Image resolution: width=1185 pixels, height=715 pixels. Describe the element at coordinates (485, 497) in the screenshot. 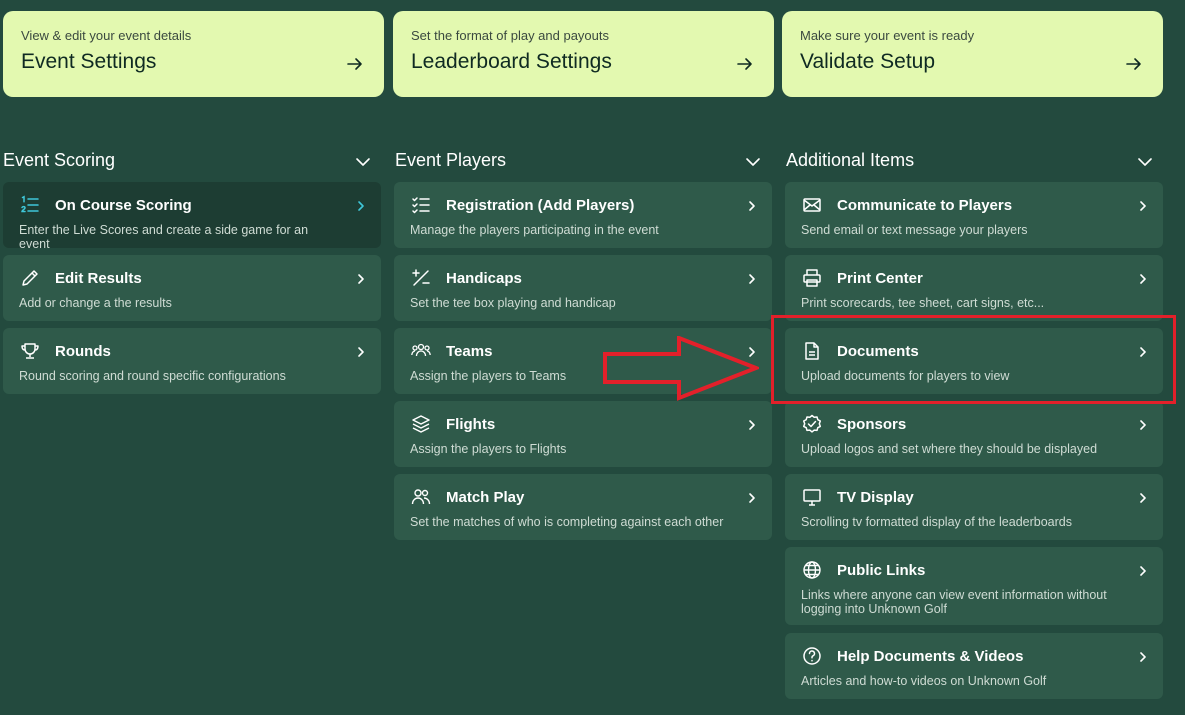

I see `item-title: Match Play` at that location.